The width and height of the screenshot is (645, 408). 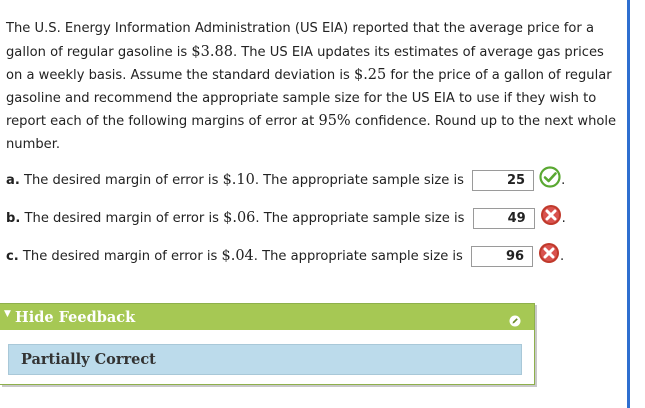 I want to click on right-edge-bar, so click(x=628, y=204).